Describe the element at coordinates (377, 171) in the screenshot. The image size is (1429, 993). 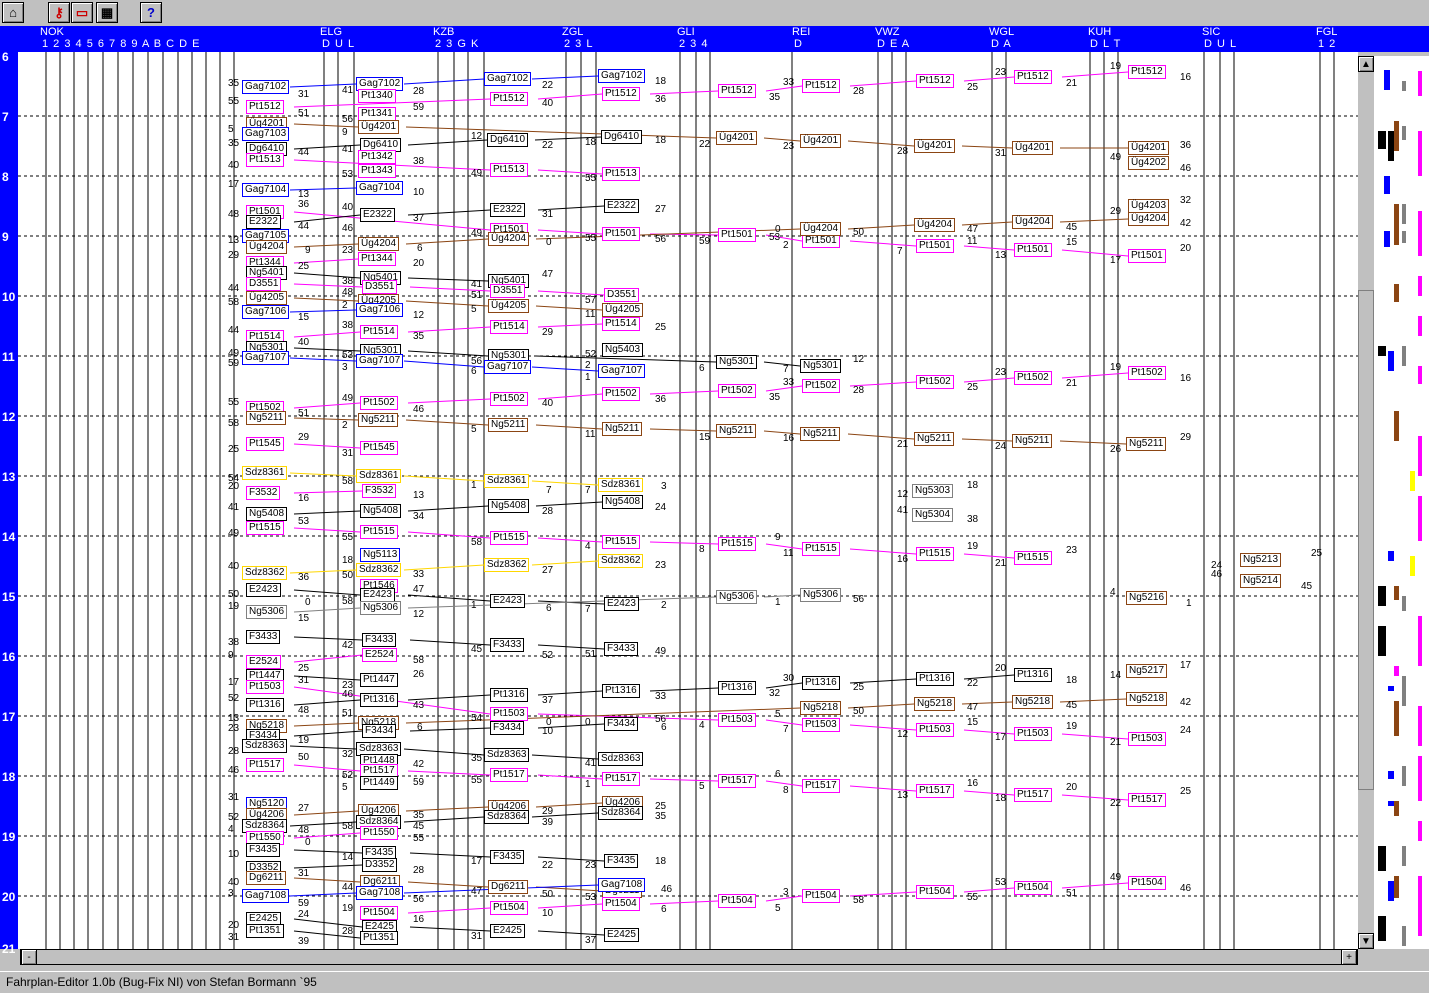
I see `train-label: Pt1343` at that location.